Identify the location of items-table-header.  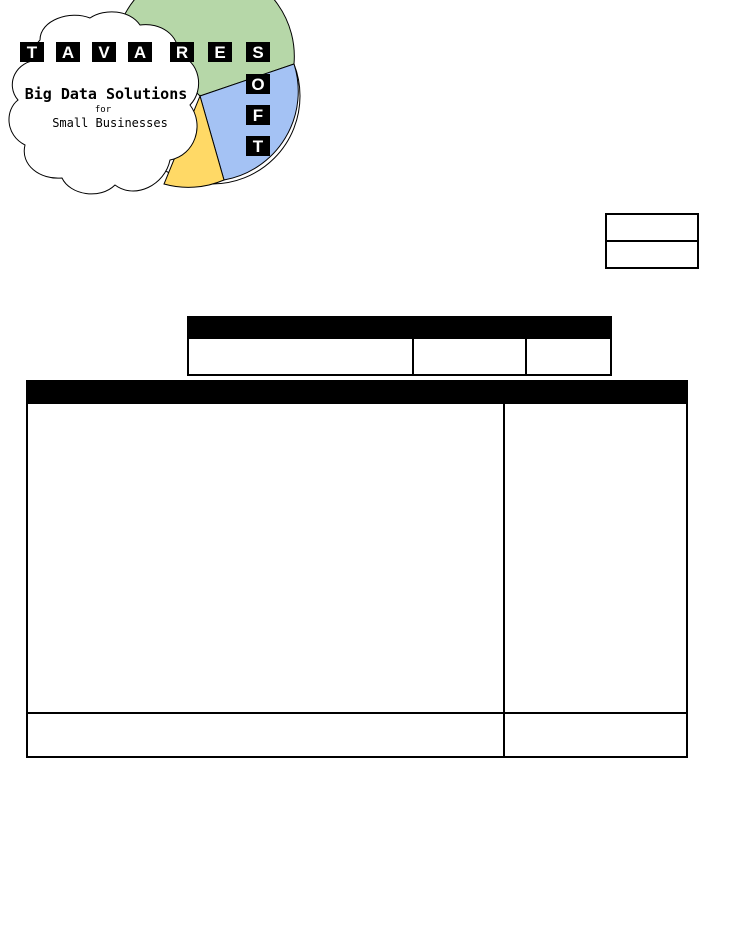
(357, 392).